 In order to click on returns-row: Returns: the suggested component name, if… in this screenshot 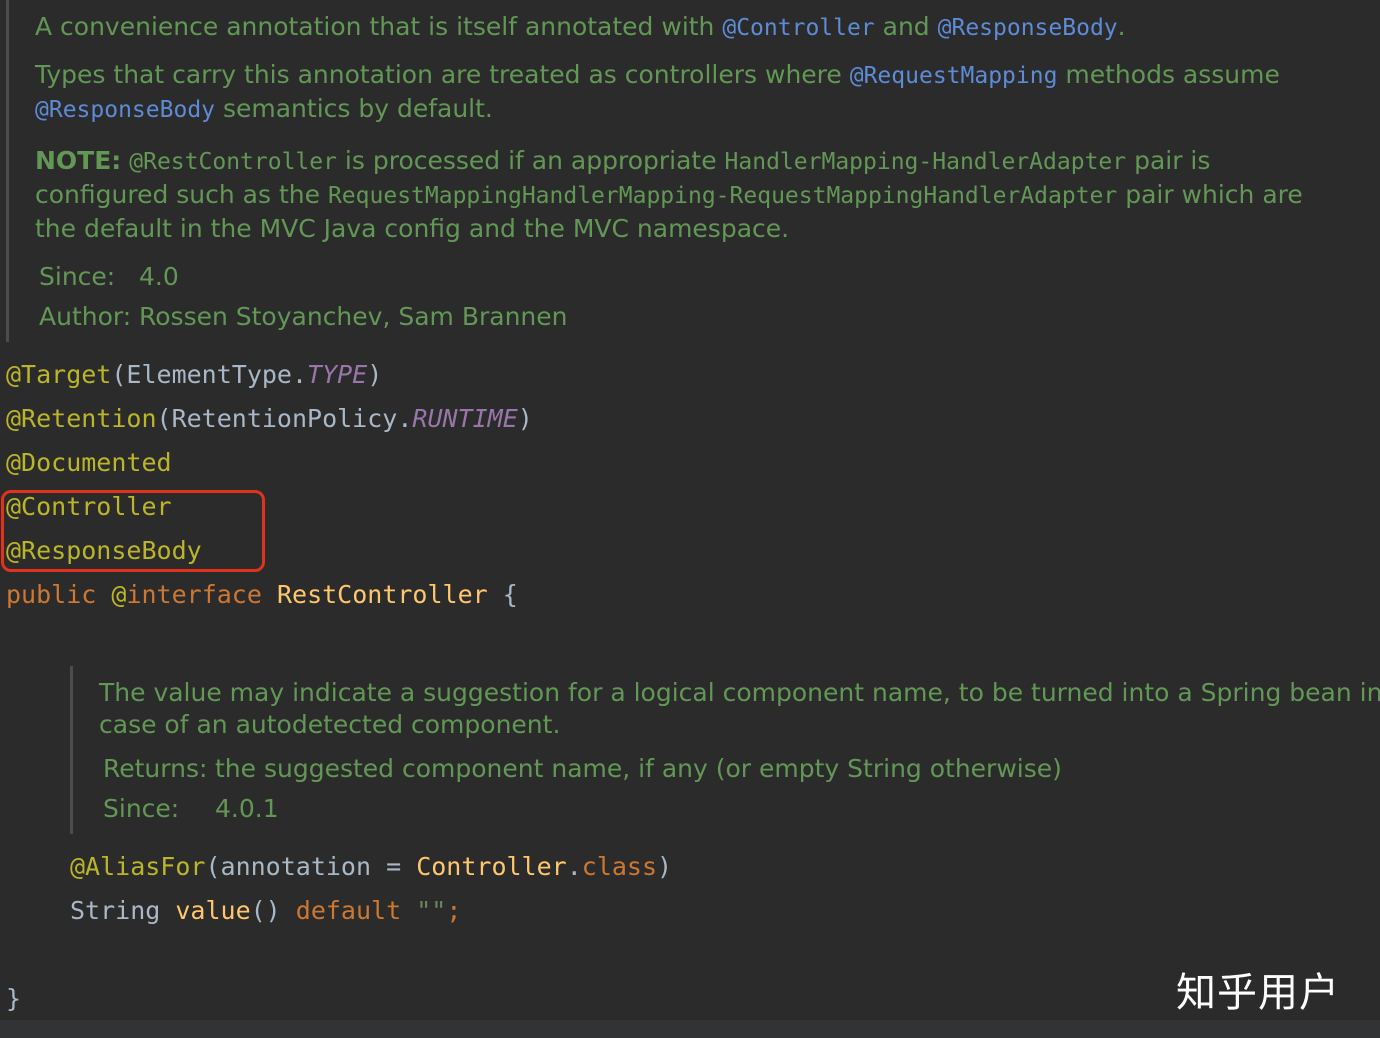, I will do `click(582, 768)`.